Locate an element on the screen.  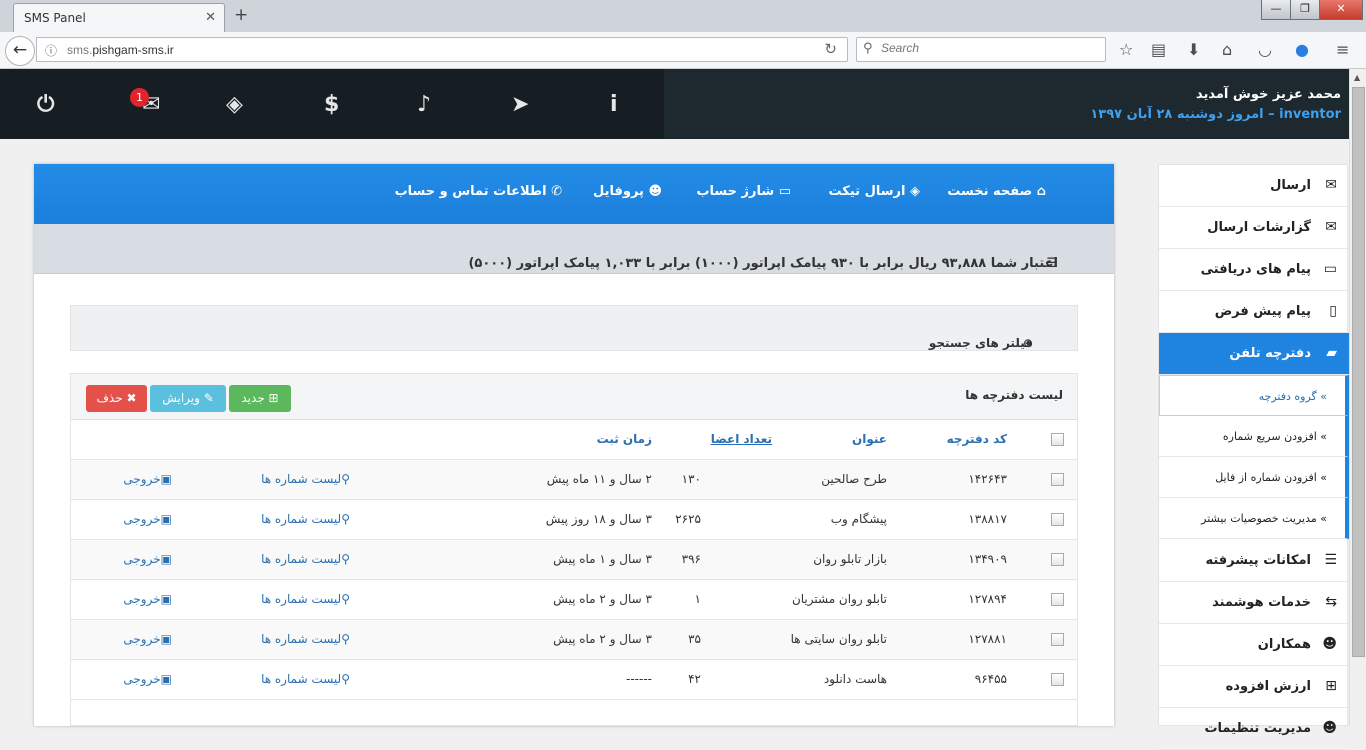
cell-members: ۴۲ is located at coordinates (694, 679).